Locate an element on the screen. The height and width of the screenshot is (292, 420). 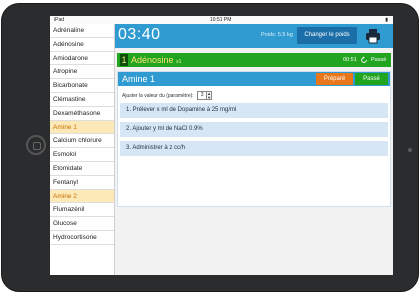
drug-number-badge: 1 is located at coordinates (124, 60).